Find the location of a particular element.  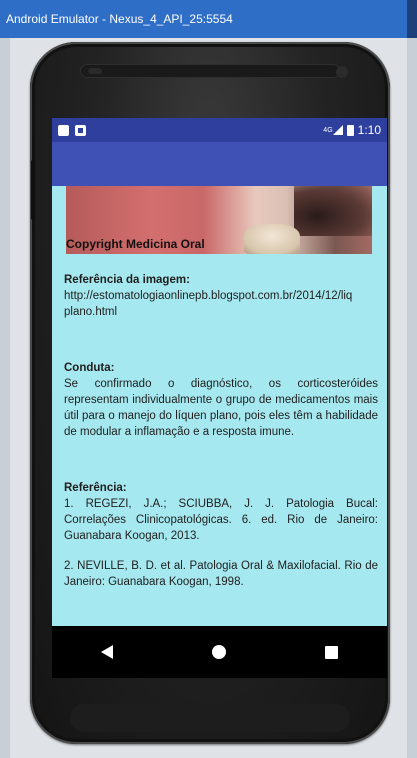

emulator-title: Android Emulator - Nexus_4_API_25:5554 is located at coordinates (119, 19).